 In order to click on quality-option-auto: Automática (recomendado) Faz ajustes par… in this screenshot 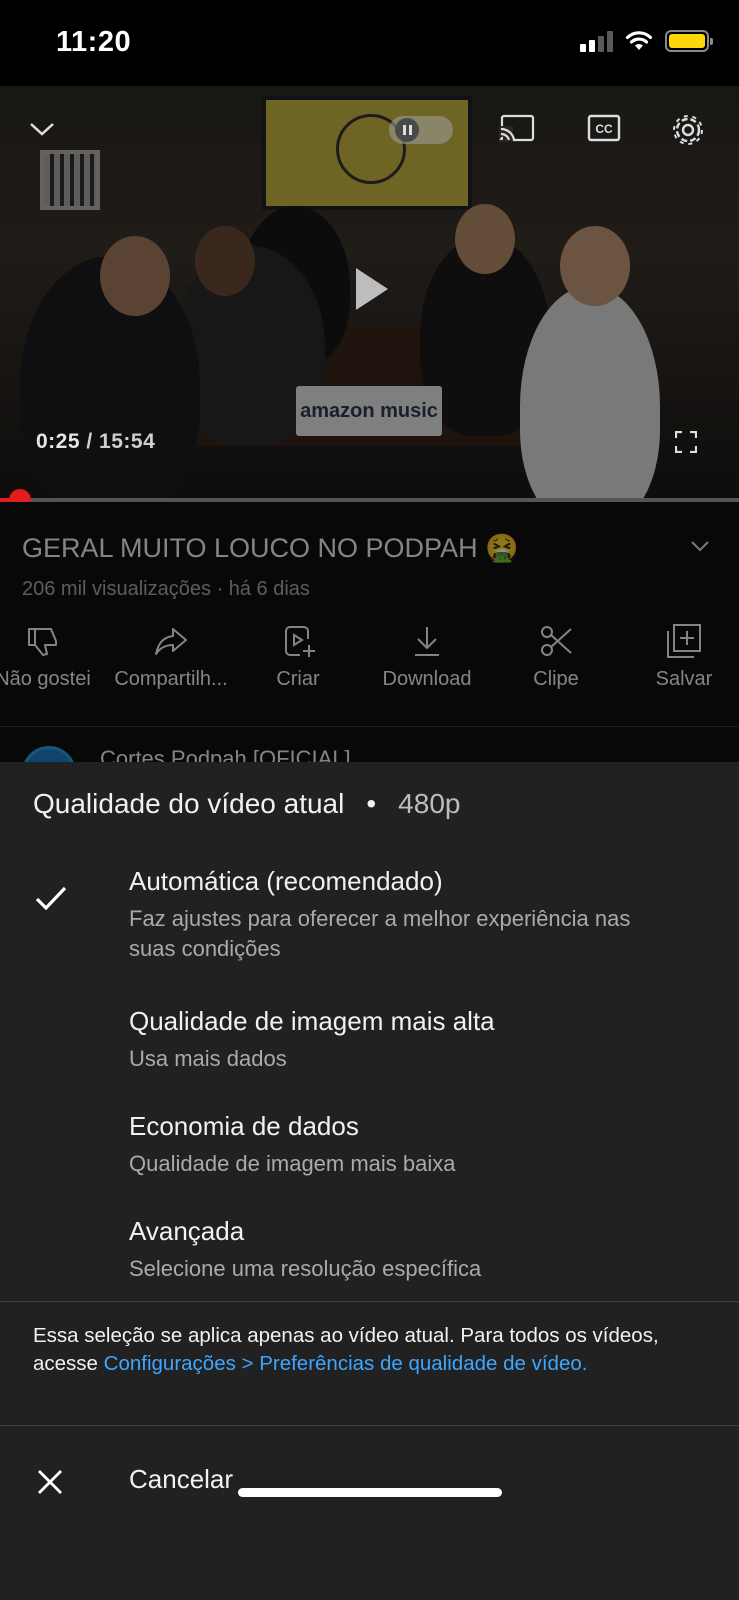, I will do `click(369, 921)`.